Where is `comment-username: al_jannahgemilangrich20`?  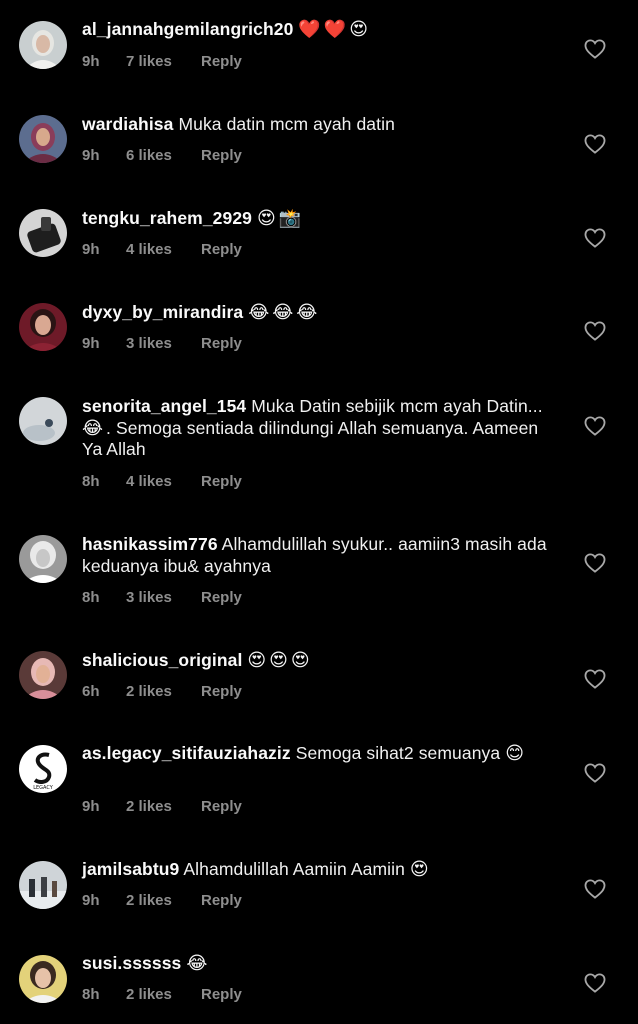 comment-username: al_jannahgemilangrich20 is located at coordinates (187, 29).